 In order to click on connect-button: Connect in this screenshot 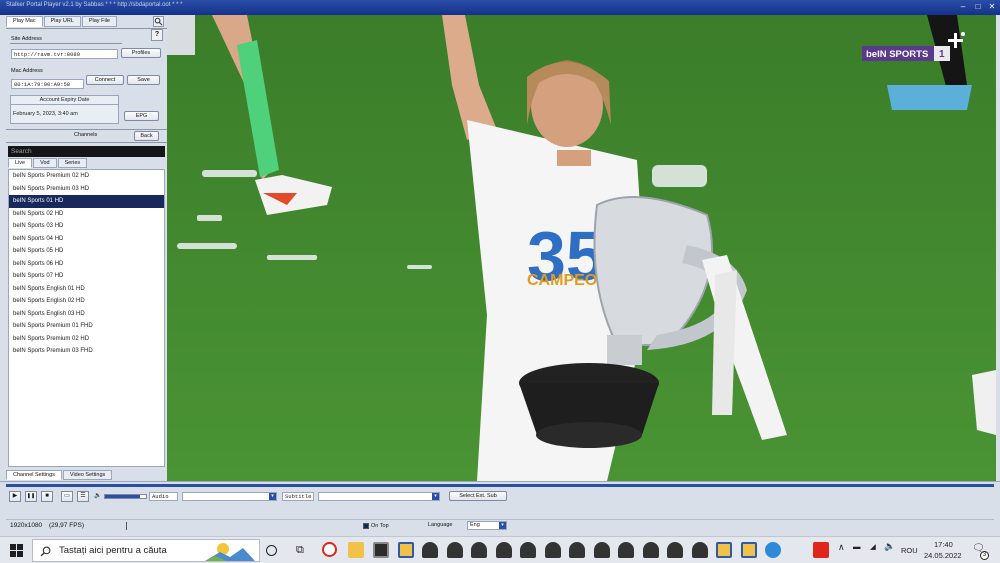, I will do `click(105, 80)`.